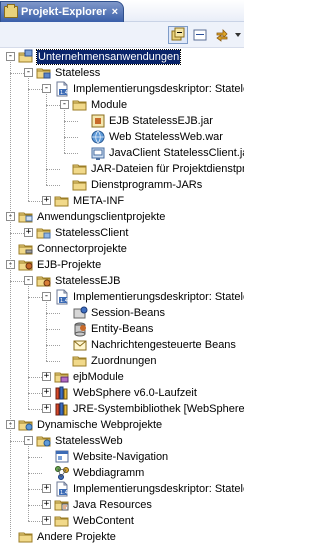  What do you see at coordinates (115, 12) in the screenshot?
I see `close-icon: ×` at bounding box center [115, 12].